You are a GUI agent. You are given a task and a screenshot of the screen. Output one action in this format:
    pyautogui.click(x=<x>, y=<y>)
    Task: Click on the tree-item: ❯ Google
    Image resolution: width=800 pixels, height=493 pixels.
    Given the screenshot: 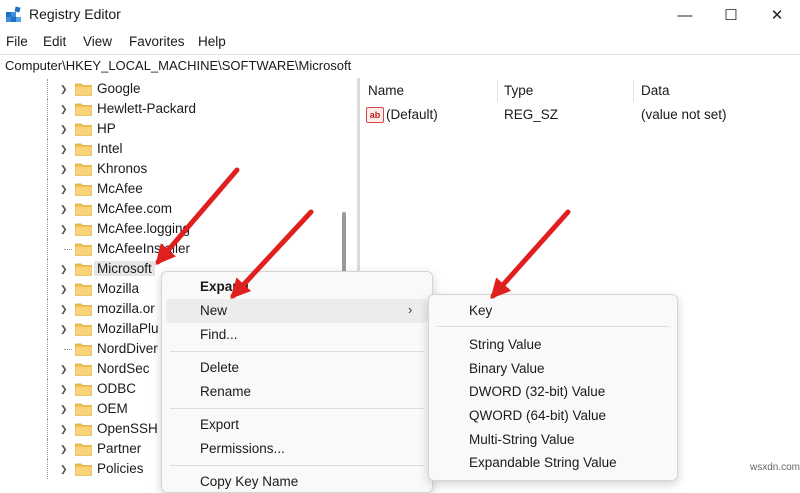 What is the action you would take?
    pyautogui.click(x=170, y=89)
    